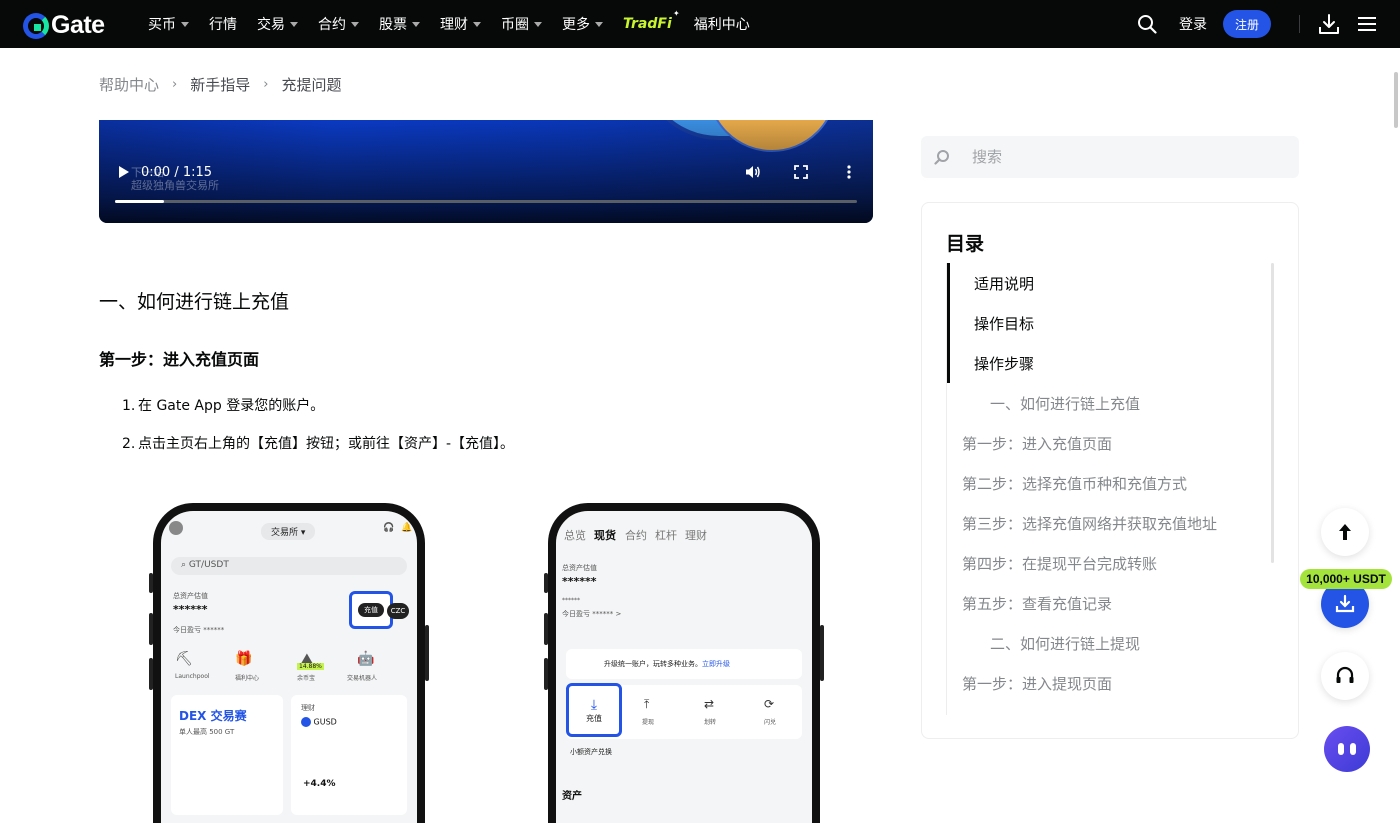 This screenshot has width=1400, height=823. I want to click on shortcut-label: Launchpool, so click(192, 676).